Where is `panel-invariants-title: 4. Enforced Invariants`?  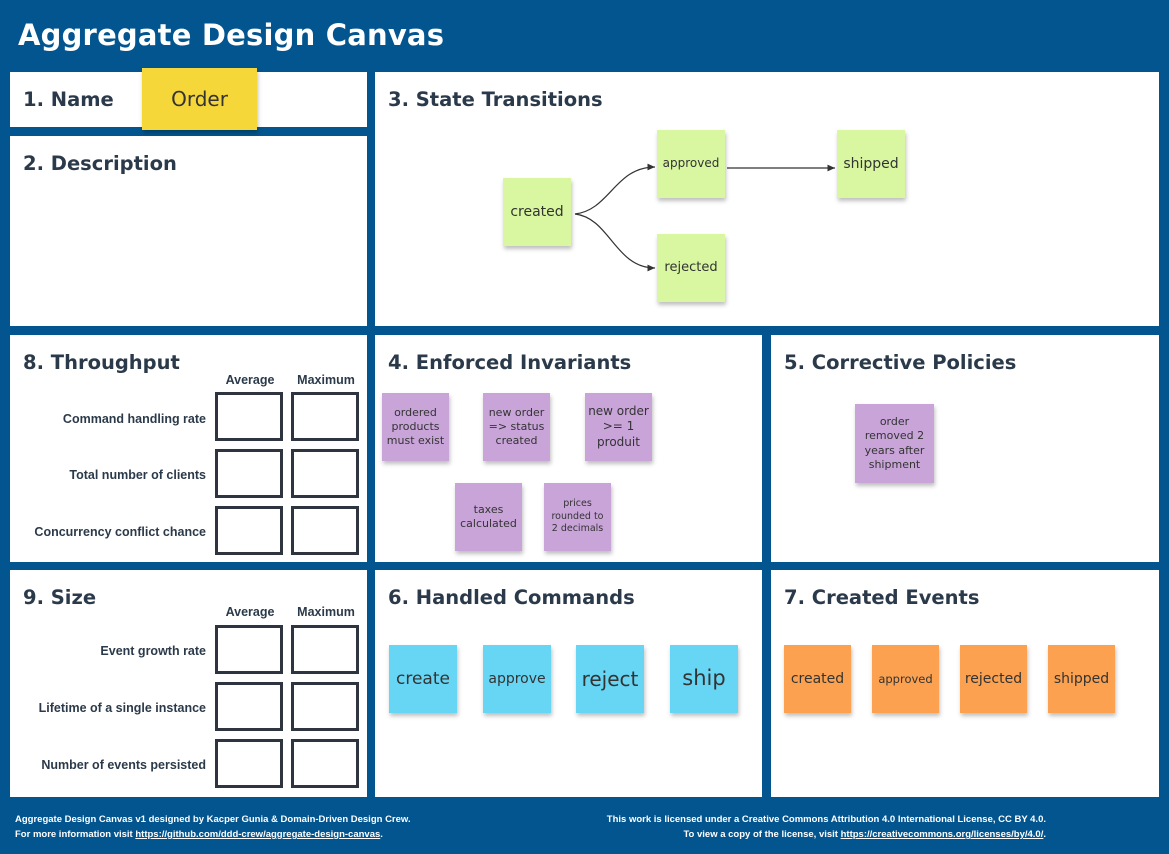
panel-invariants-title: 4. Enforced Invariants is located at coordinates (510, 362).